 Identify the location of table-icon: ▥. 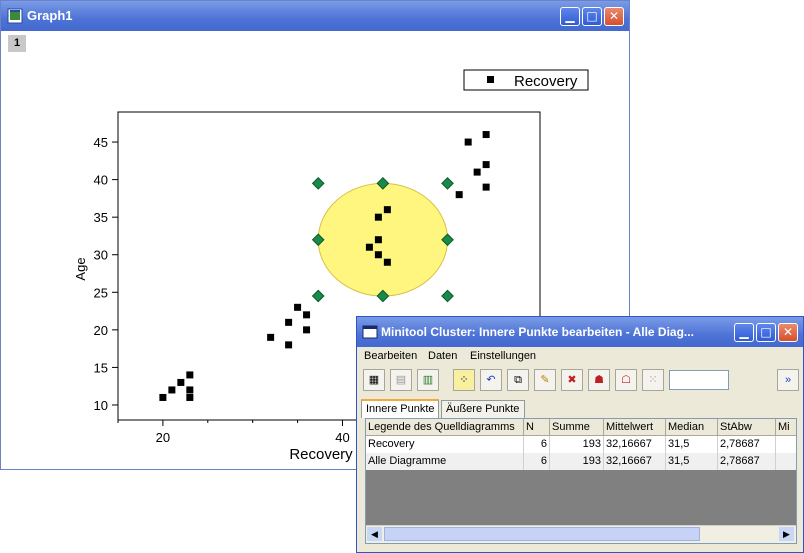
(428, 380).